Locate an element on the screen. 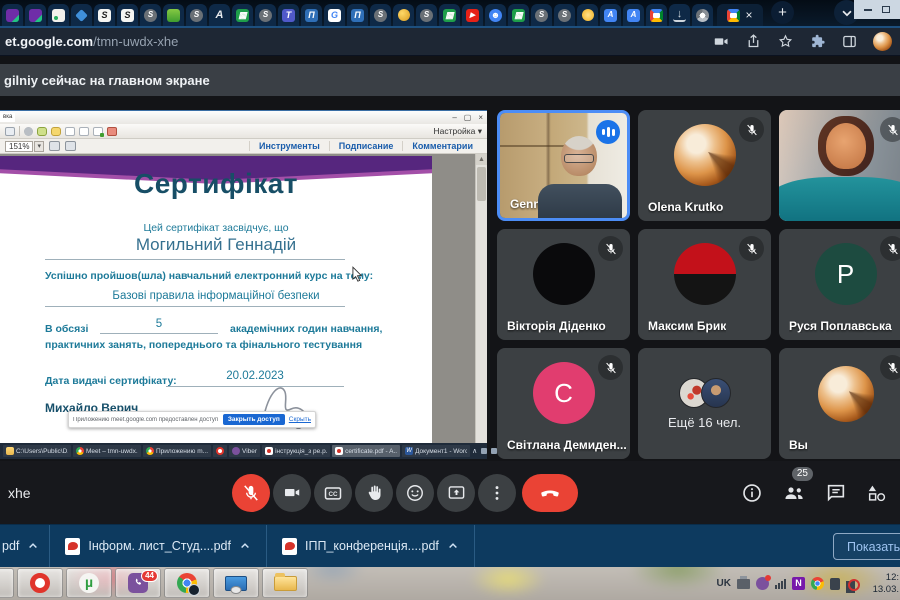 The height and width of the screenshot is (600, 900). pdf-maximize-icon: ▢ is located at coordinates (468, 117).